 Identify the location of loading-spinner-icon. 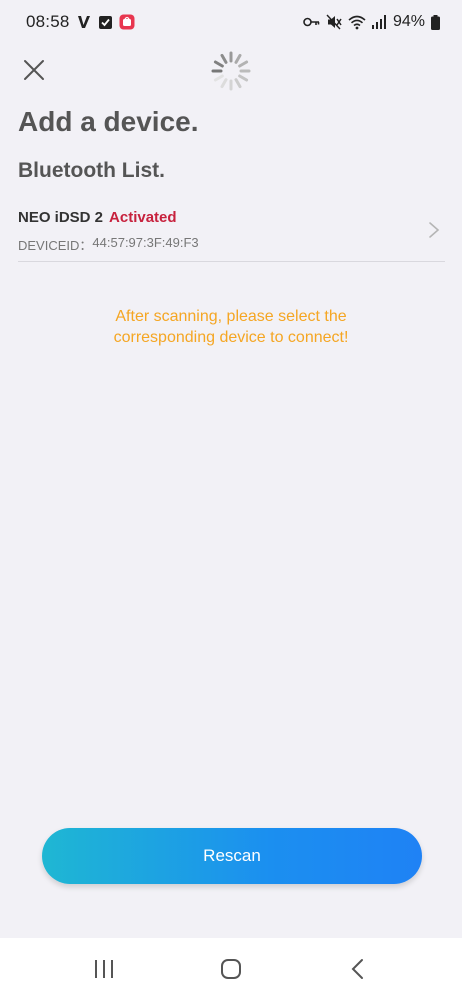
(231, 71).